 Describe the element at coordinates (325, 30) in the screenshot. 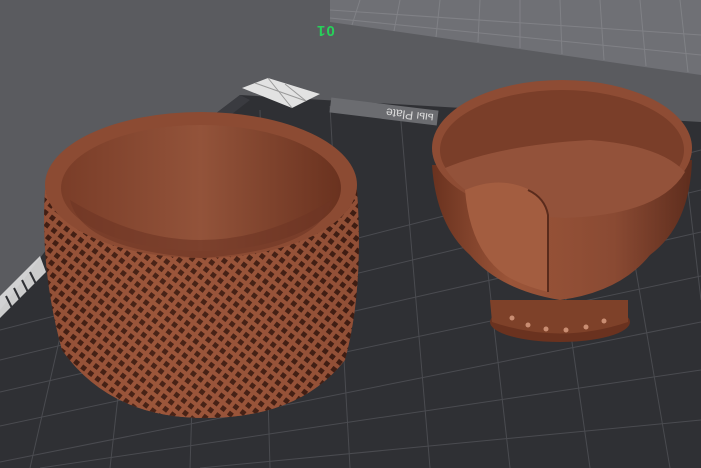

I see `plate-number: 01` at that location.